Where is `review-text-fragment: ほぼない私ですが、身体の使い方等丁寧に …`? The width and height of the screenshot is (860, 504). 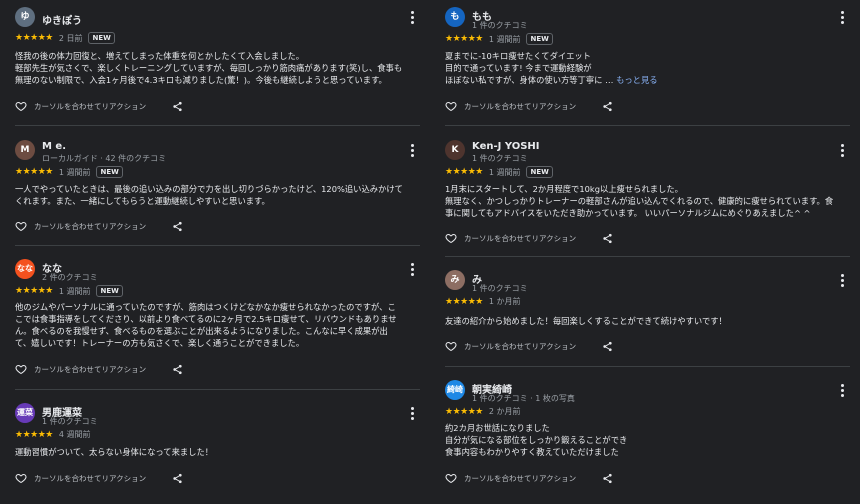
review-text-fragment: ほぼない私ですが、身体の使い方等丁寧に … is located at coordinates (529, 80).